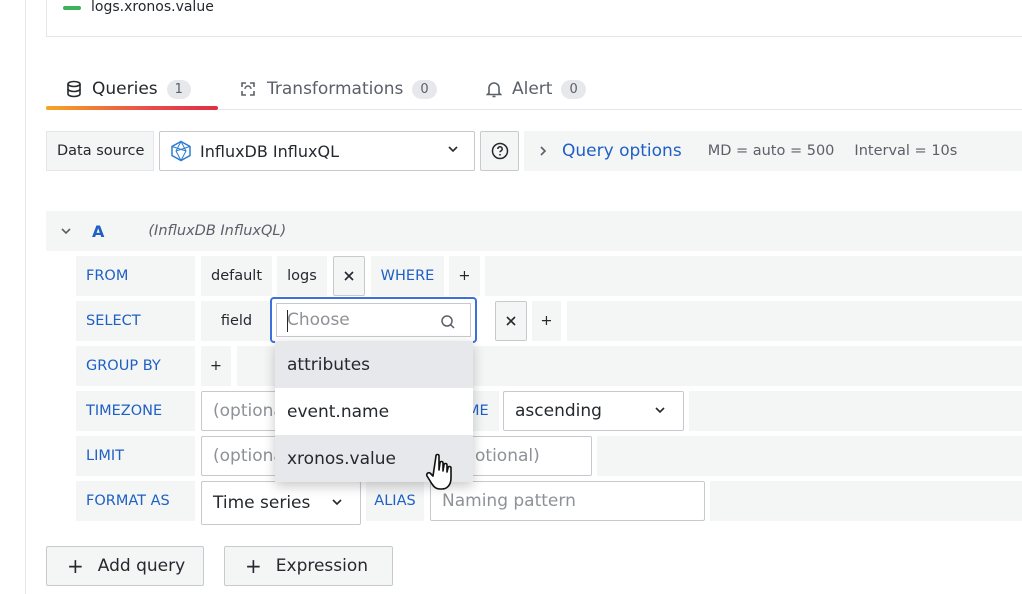  What do you see at coordinates (464, 276) in the screenshot?
I see `add-where-button: +` at bounding box center [464, 276].